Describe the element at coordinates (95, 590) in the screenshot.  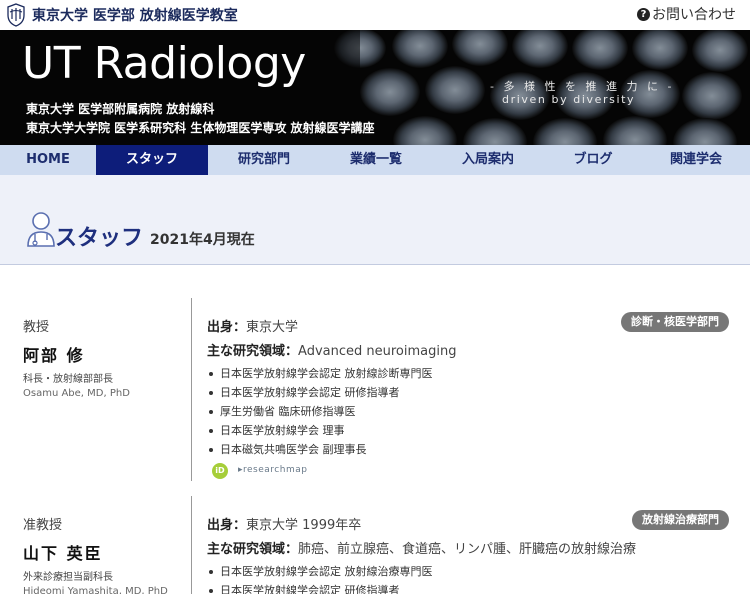
I see `staff-name-en: Hideomi Yamashita, MD, PhD` at that location.